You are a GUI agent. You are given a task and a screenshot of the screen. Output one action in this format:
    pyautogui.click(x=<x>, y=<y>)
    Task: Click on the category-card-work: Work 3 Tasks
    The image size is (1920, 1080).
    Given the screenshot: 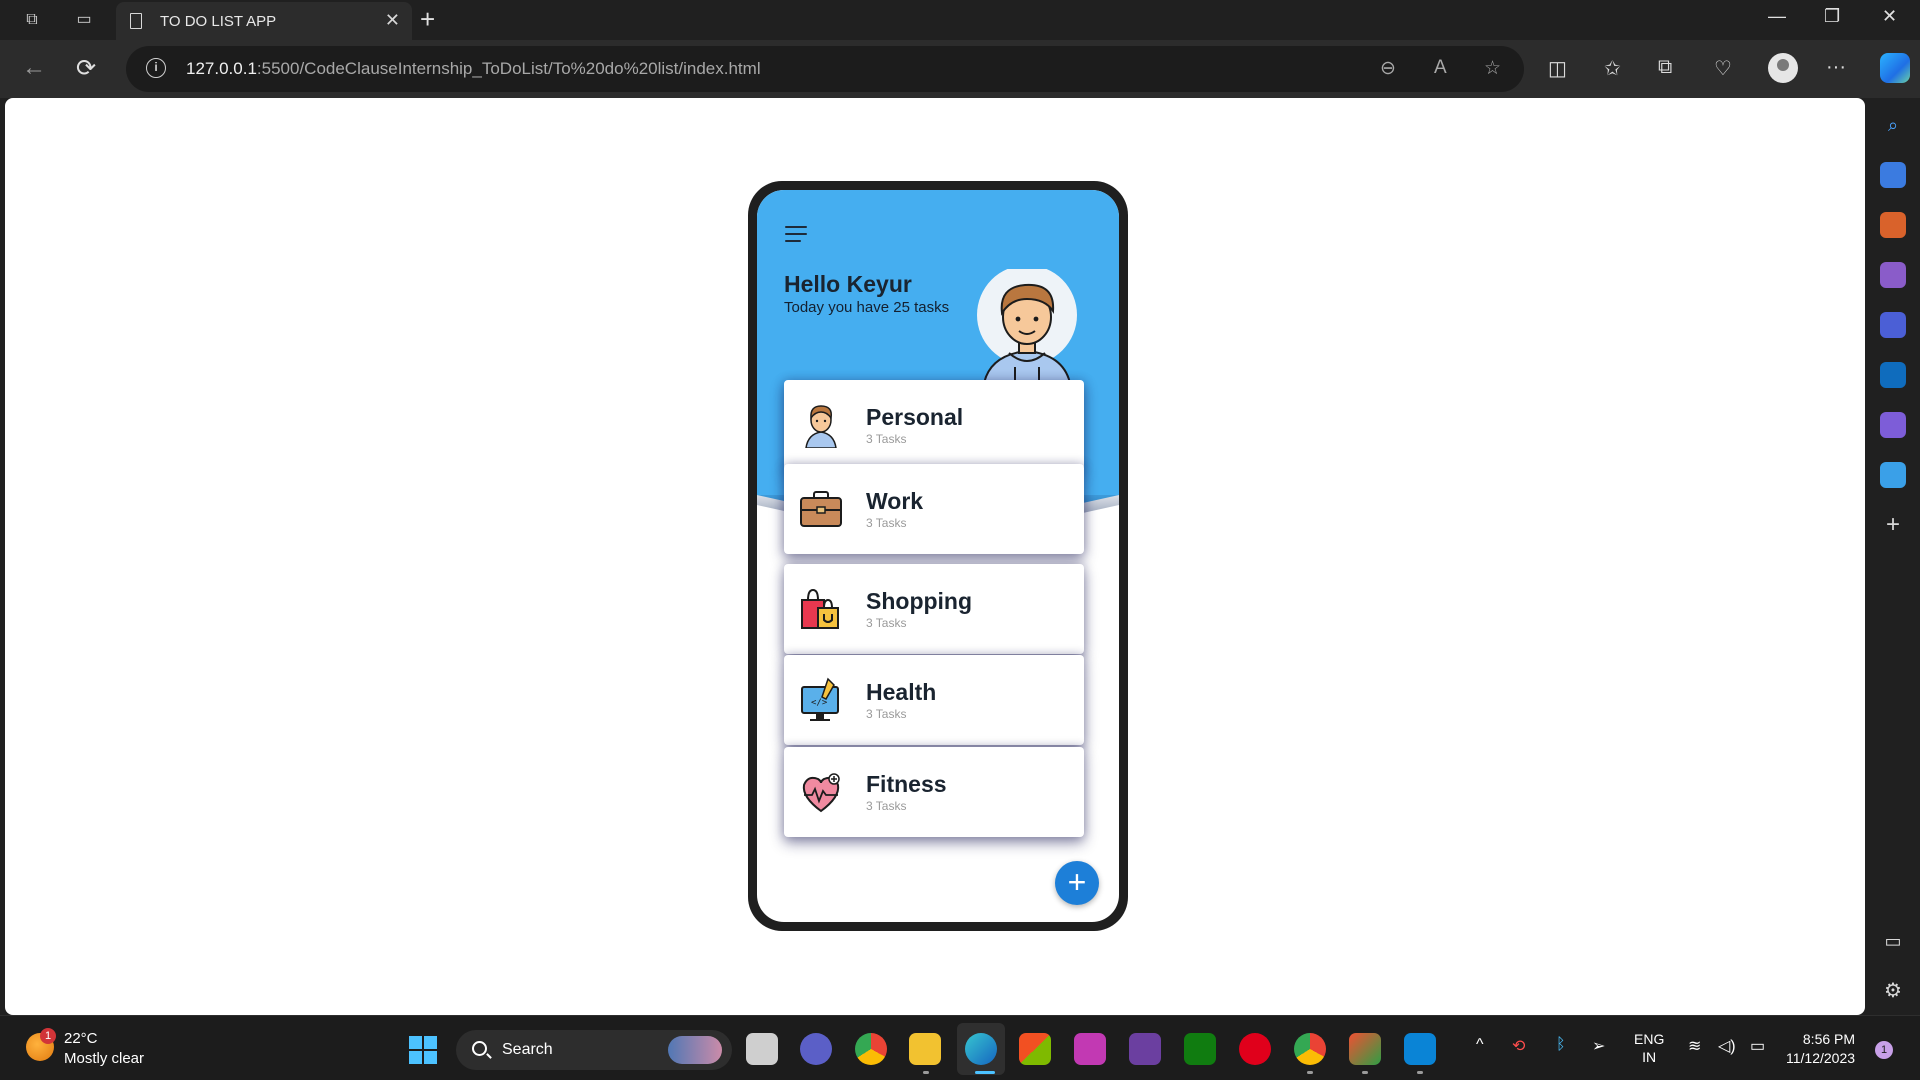 What is the action you would take?
    pyautogui.click(x=934, y=509)
    